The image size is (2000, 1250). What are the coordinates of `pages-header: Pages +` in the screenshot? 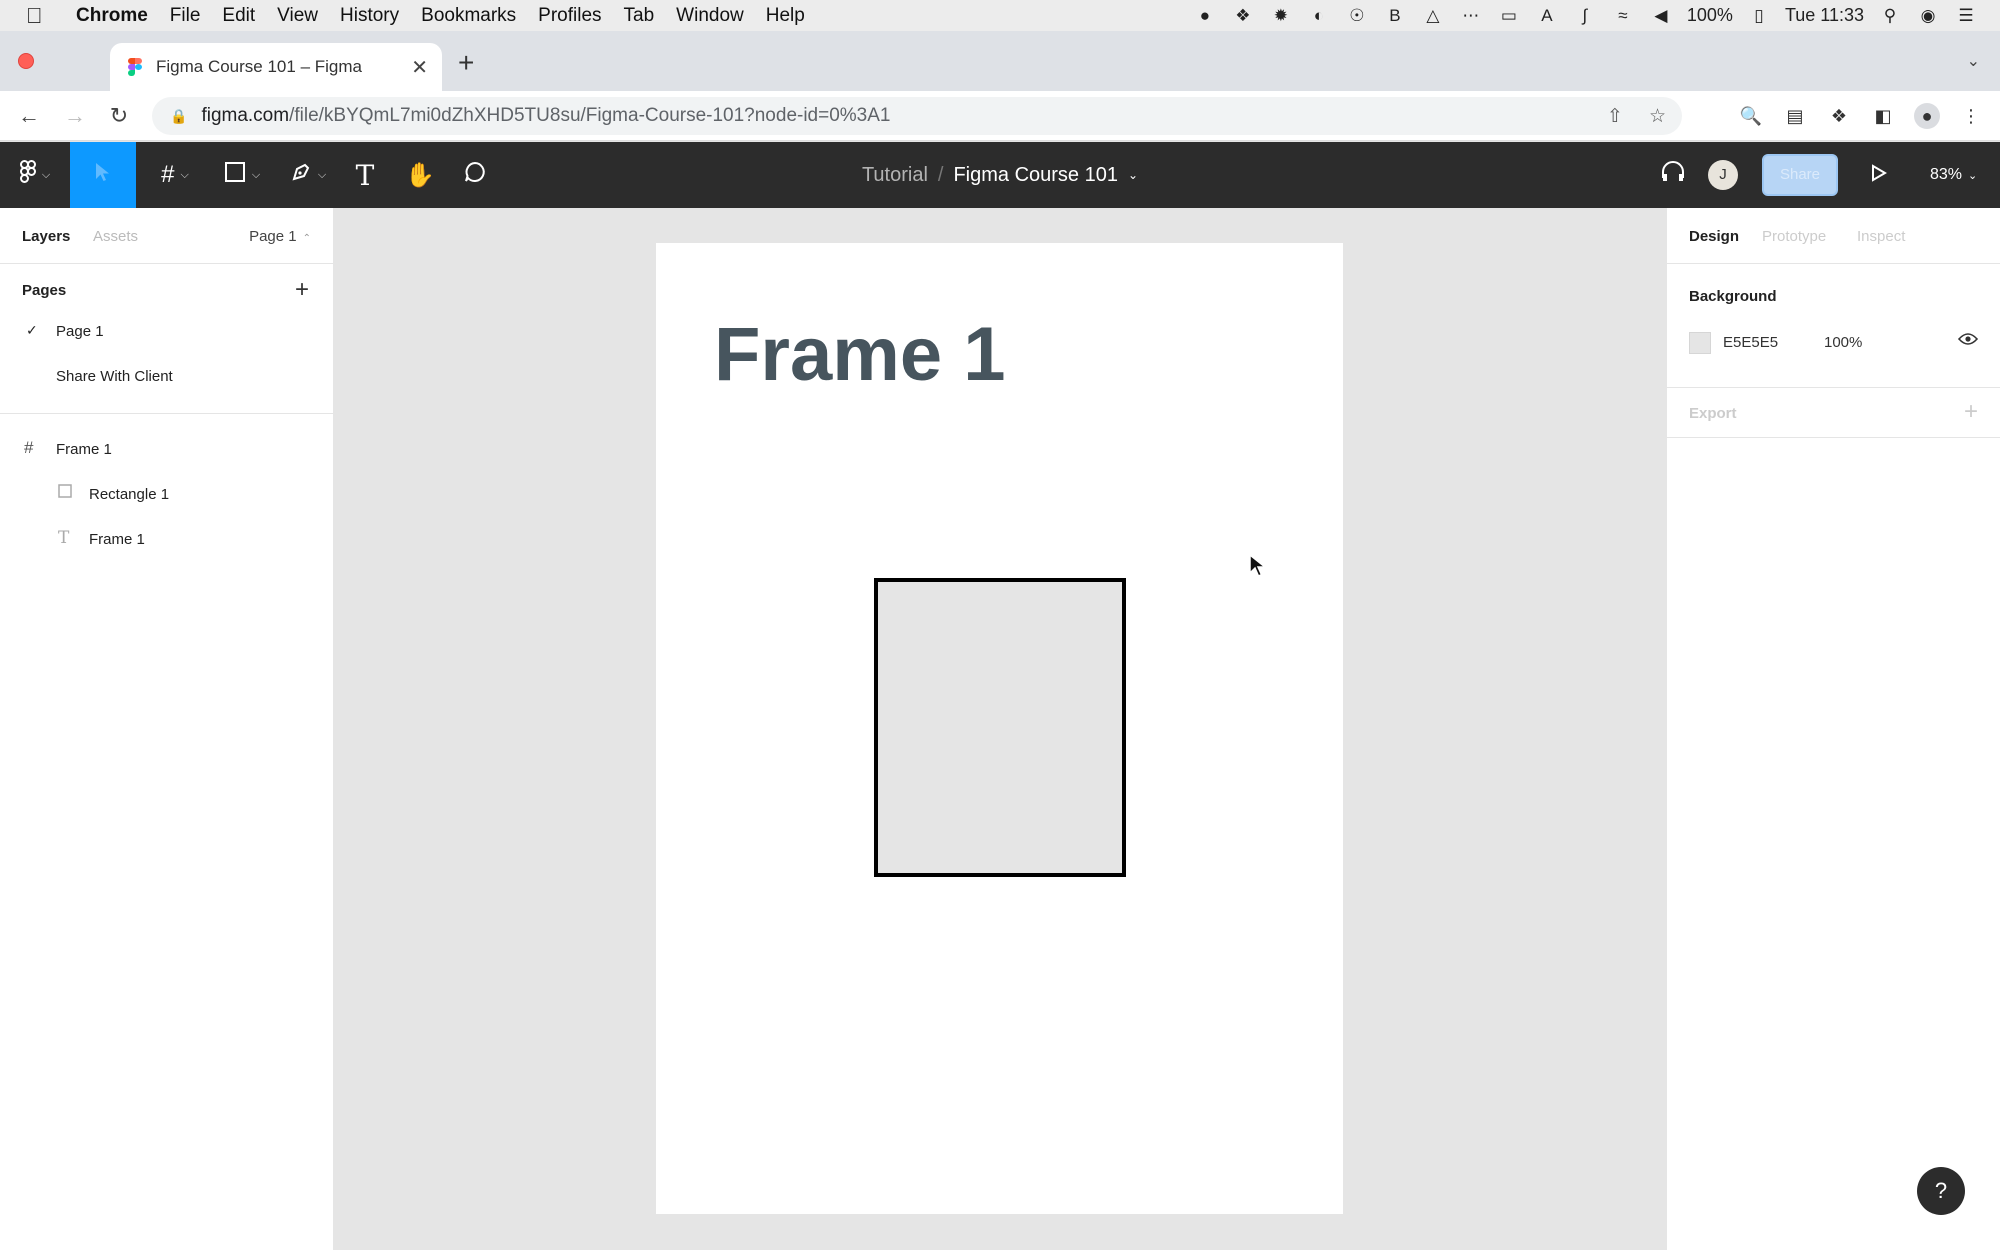 It's located at (166, 286).